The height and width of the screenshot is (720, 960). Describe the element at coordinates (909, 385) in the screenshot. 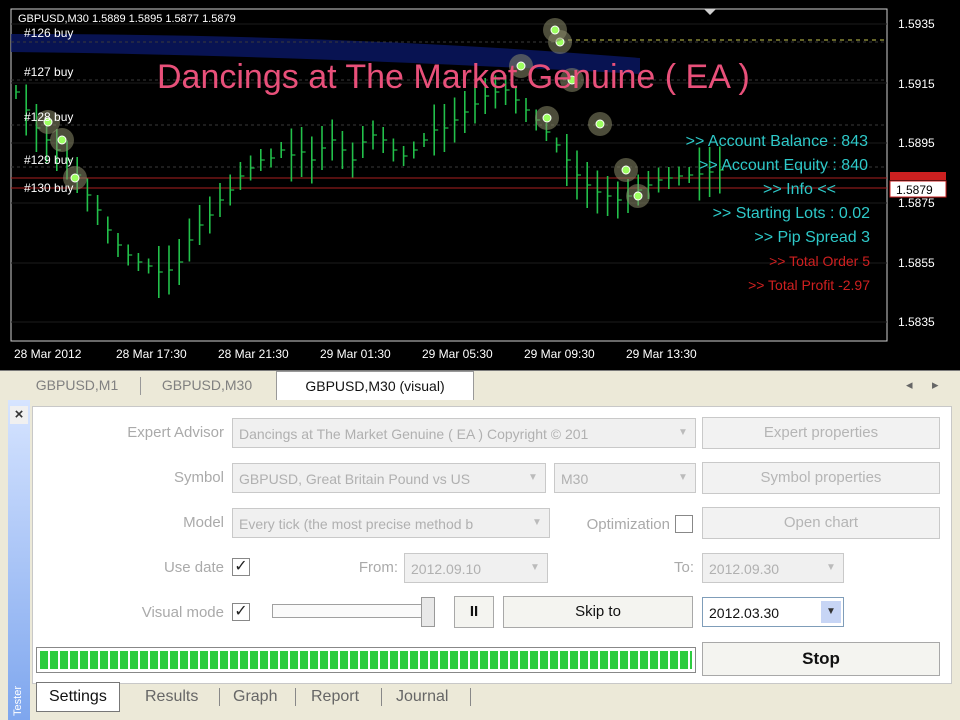

I see `tab-scroll-left-icon: ◂` at that location.